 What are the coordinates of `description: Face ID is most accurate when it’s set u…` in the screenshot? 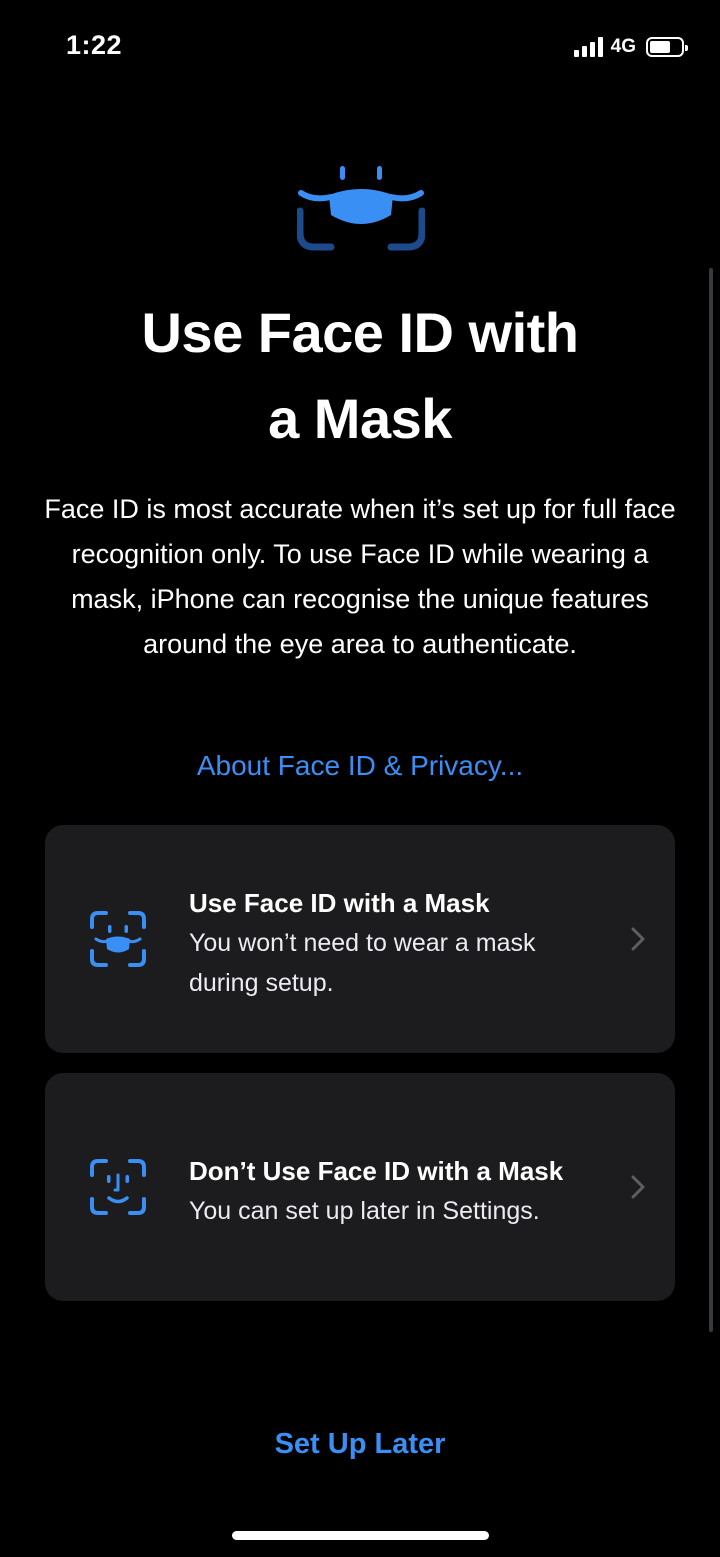 It's located at (360, 576).